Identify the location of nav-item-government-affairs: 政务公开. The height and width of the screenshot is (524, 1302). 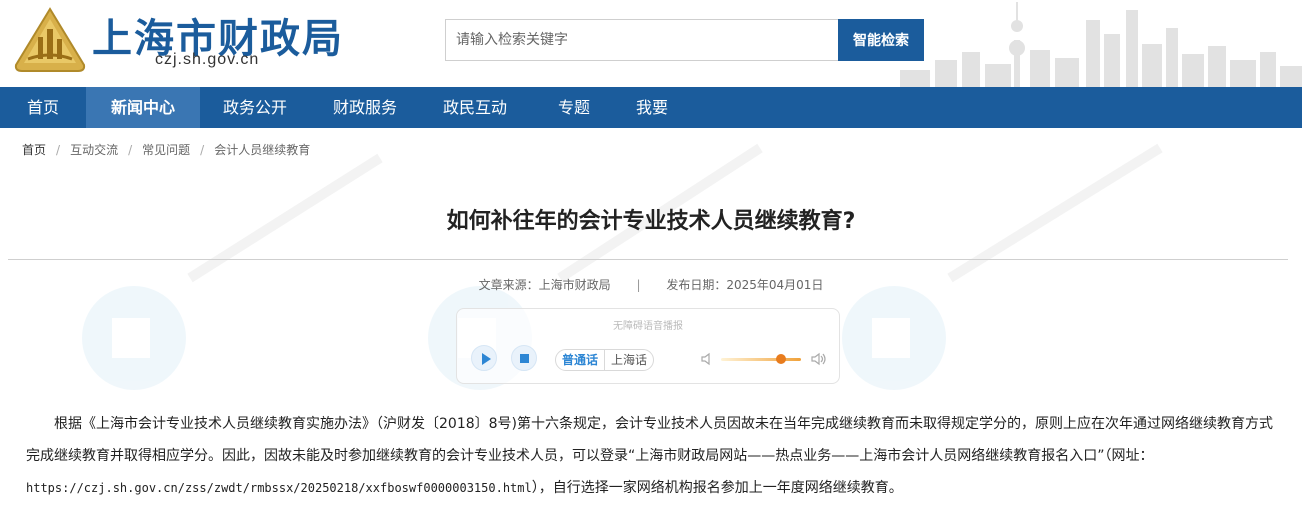
(255, 107).